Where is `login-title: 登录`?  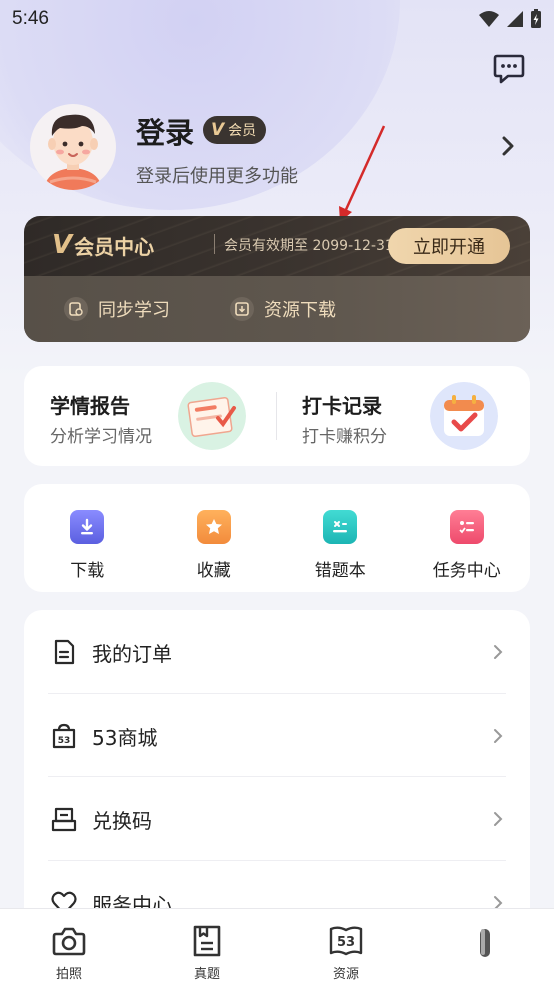
login-title: 登录 is located at coordinates (165, 131).